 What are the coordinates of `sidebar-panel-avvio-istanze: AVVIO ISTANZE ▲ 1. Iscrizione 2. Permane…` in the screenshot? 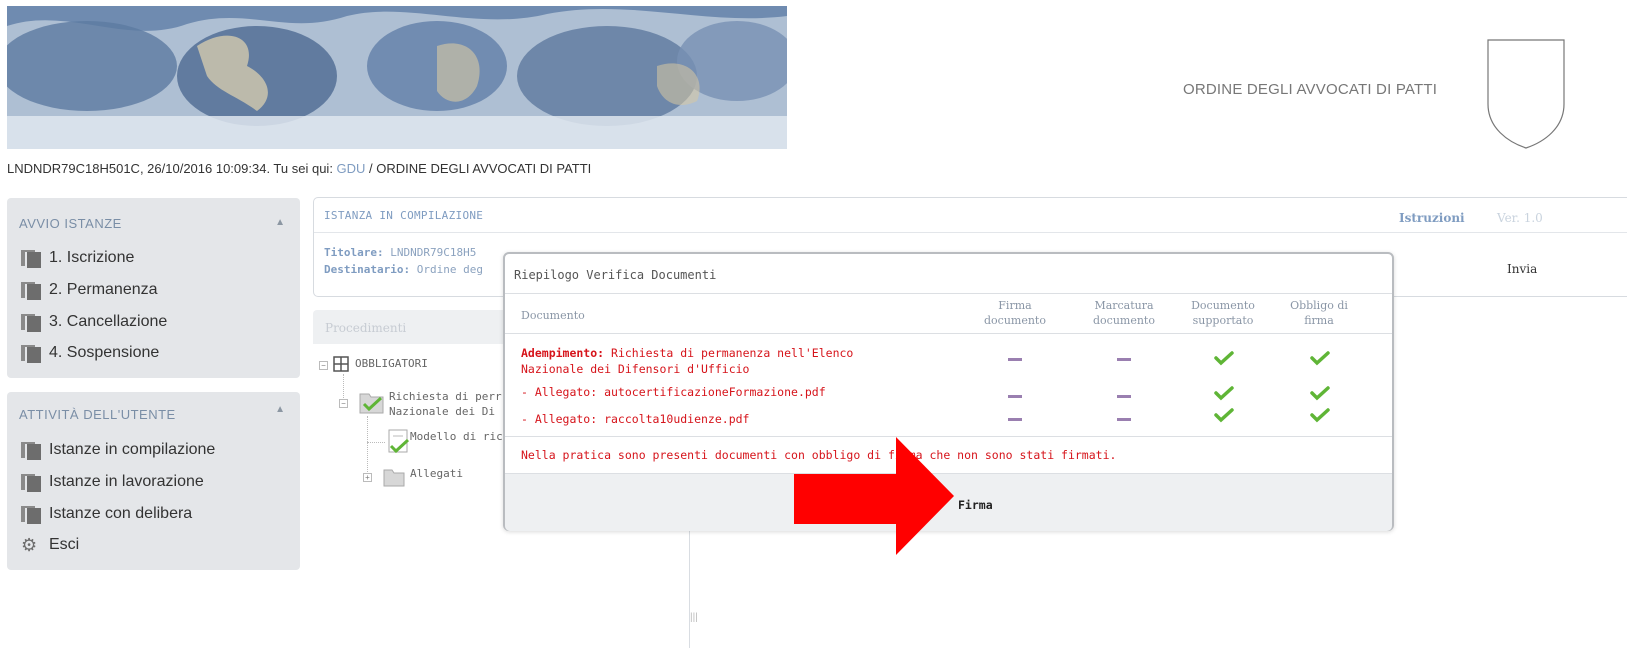 It's located at (153, 288).